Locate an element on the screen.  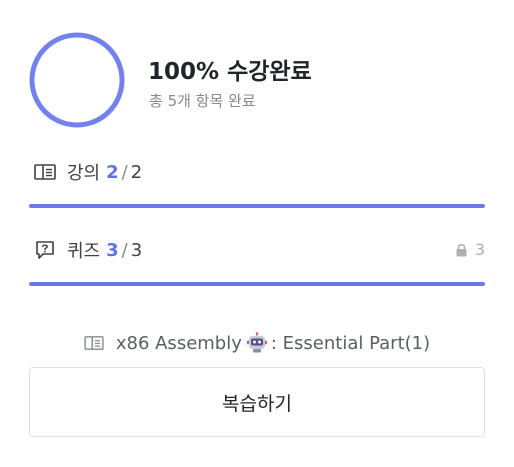
progress-subtitle: 총 5개 항목 완료 is located at coordinates (202, 101).